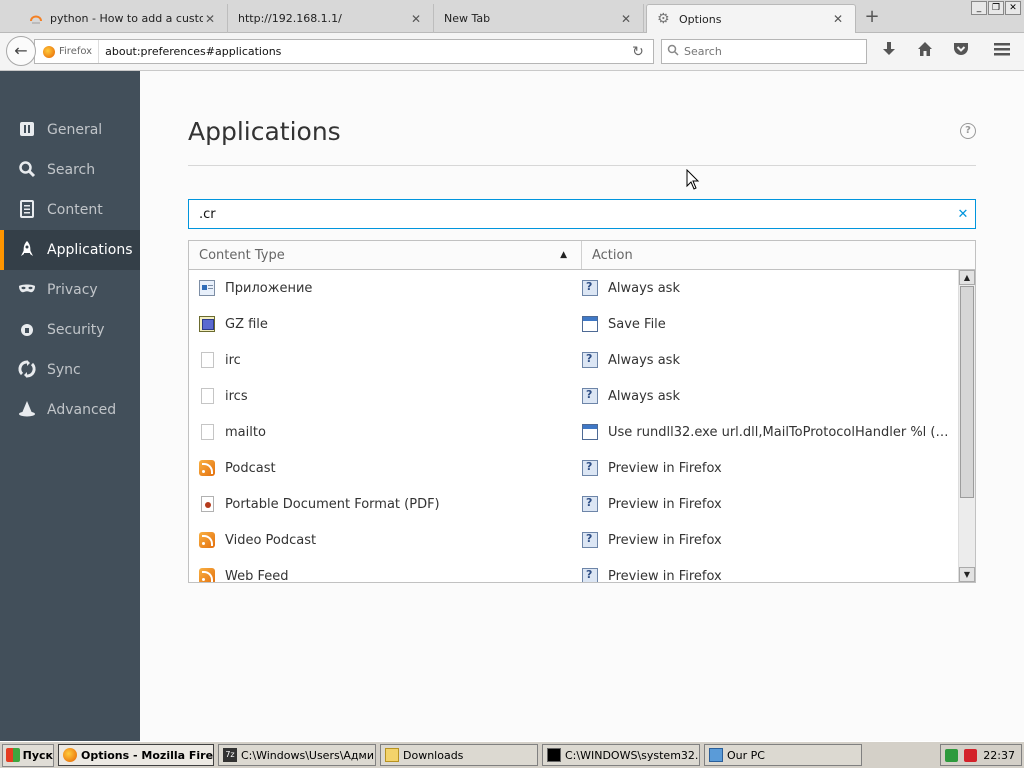 Image resolution: width=1024 pixels, height=768 pixels. I want to click on sidebar-item-advanced: Advanced, so click(70, 410).